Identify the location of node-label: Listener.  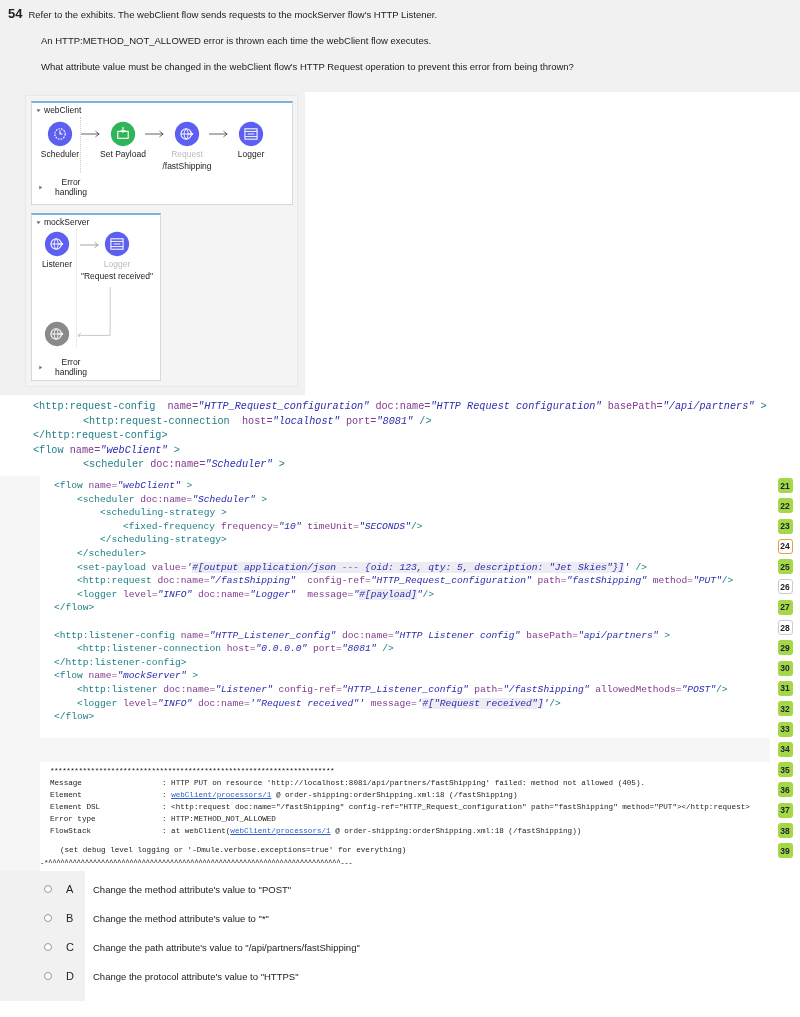
(57, 264).